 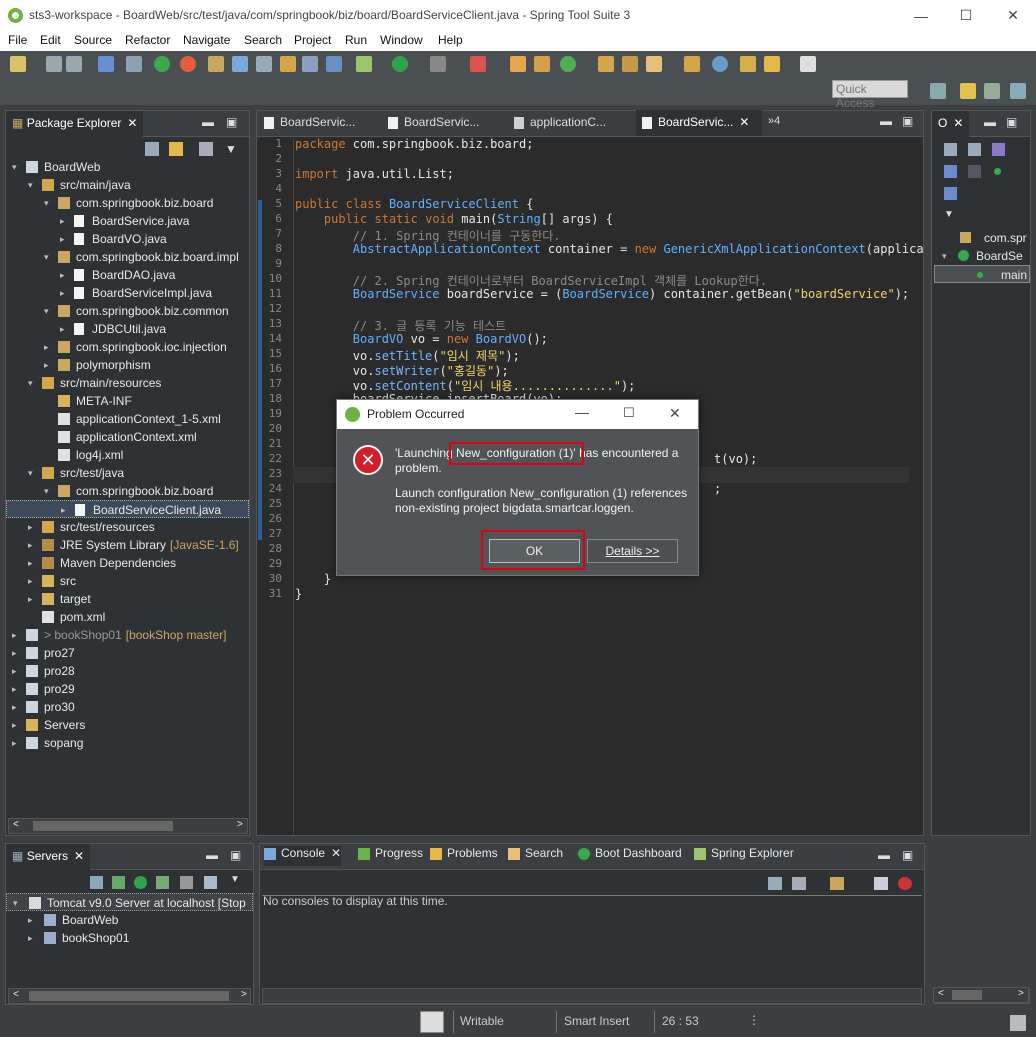 What do you see at coordinates (518, 64) in the screenshot?
I see `new-java-project-icon` at bounding box center [518, 64].